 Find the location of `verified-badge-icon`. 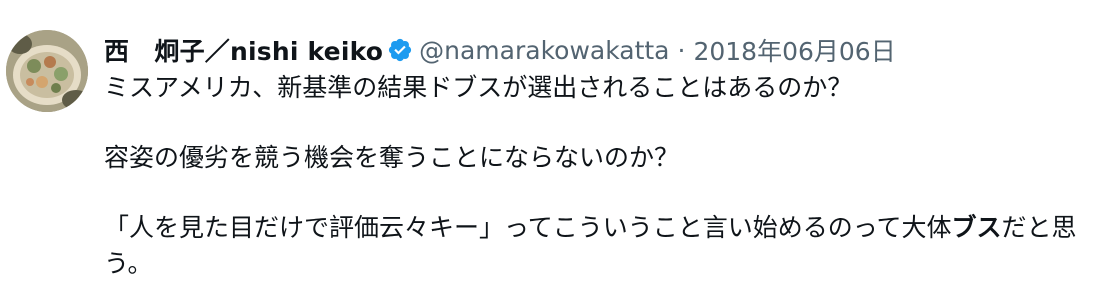

verified-badge-icon is located at coordinates (400, 50).